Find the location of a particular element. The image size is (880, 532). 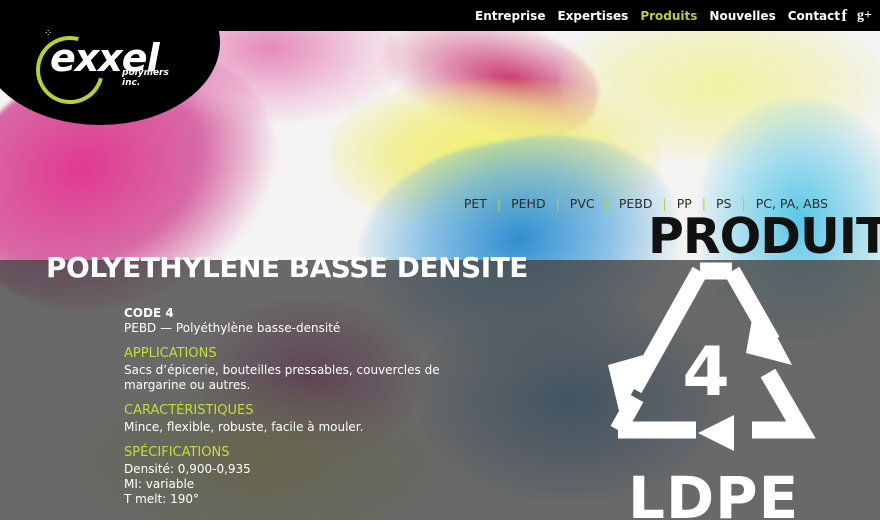

nav-nouvelles: Nouvelles is located at coordinates (742, 16).